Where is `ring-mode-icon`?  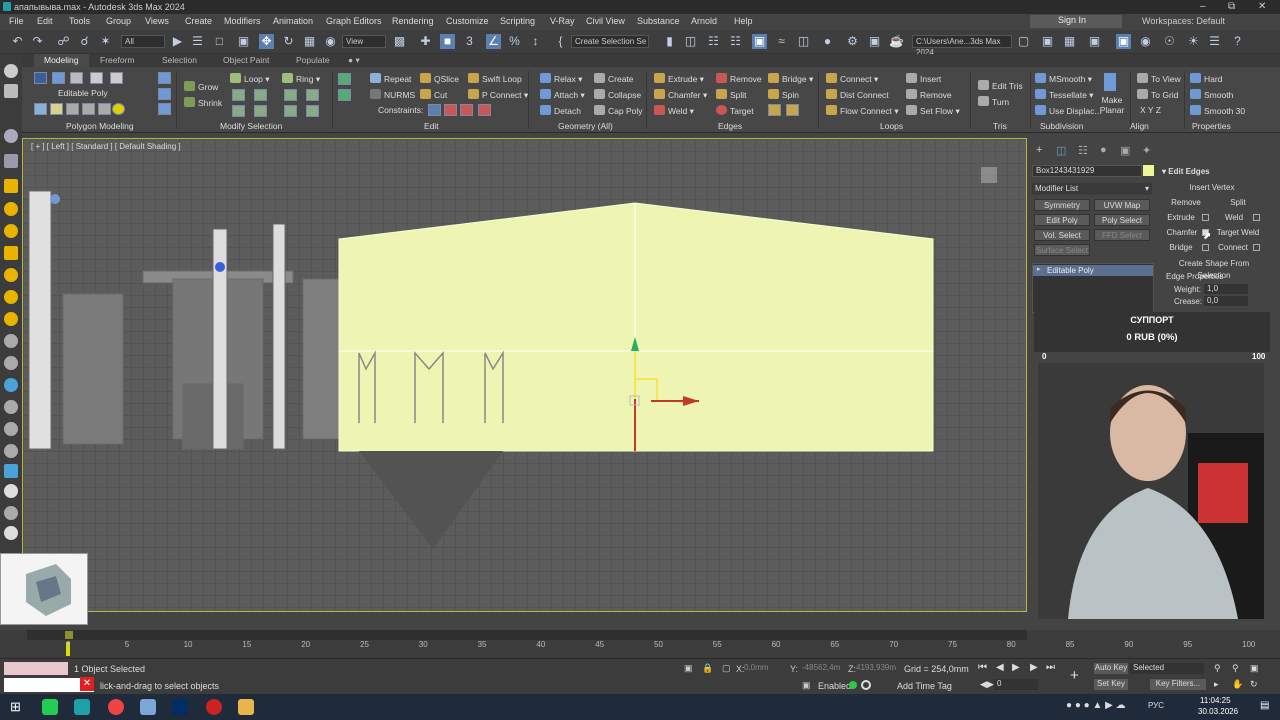 ring-mode-icon is located at coordinates (290, 111).